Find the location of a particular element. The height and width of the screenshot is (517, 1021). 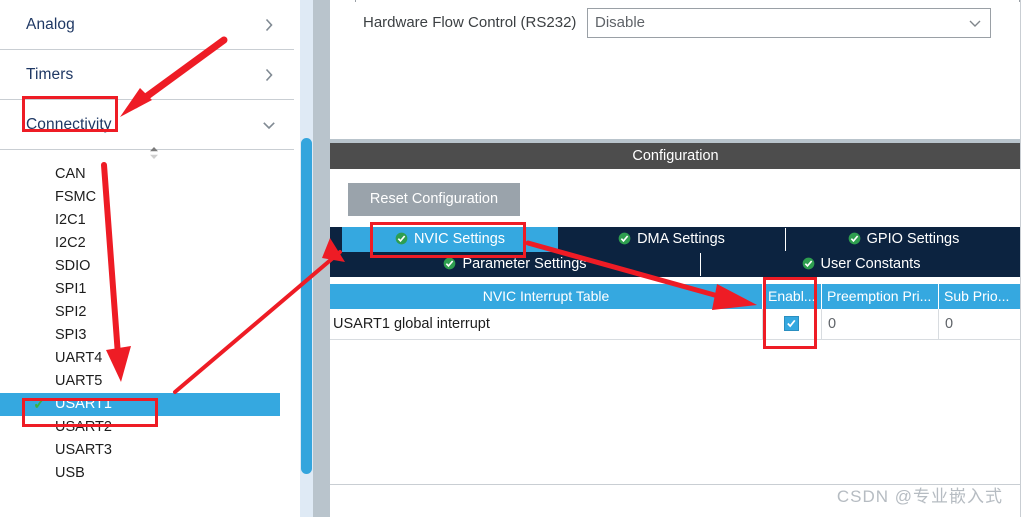

list-item: SDIO is located at coordinates (147, 266).